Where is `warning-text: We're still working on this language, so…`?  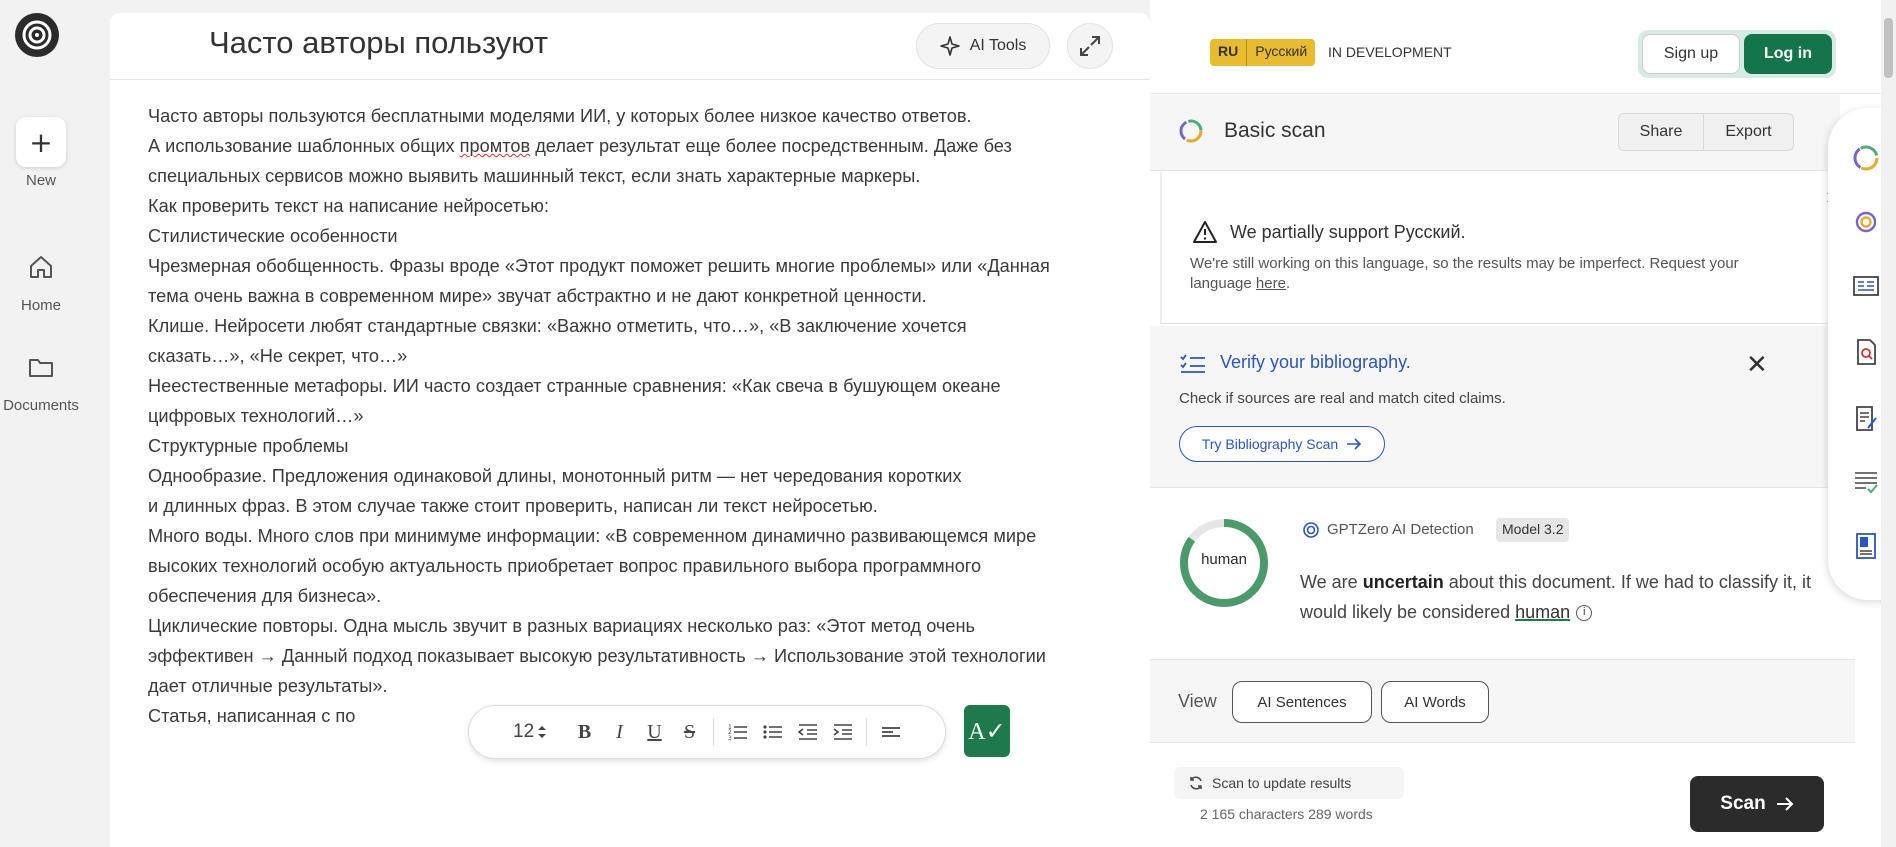 warning-text: We're still working on this language, so… is located at coordinates (1464, 273).